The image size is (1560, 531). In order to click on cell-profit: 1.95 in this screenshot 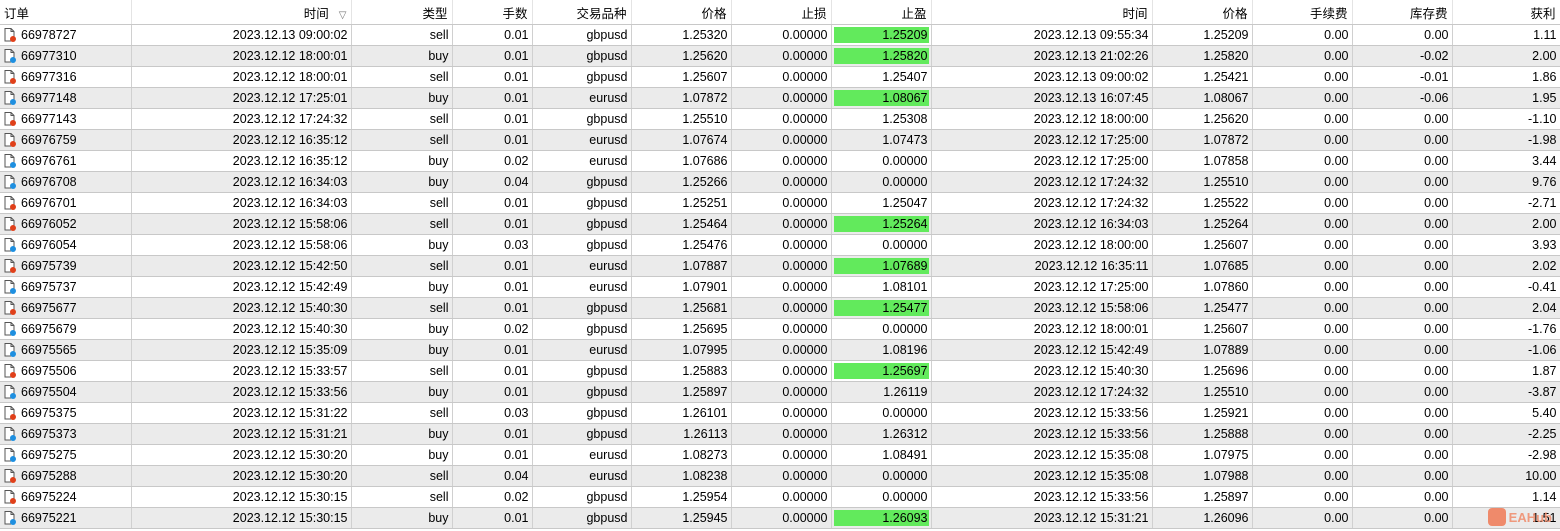, I will do `click(1506, 98)`.